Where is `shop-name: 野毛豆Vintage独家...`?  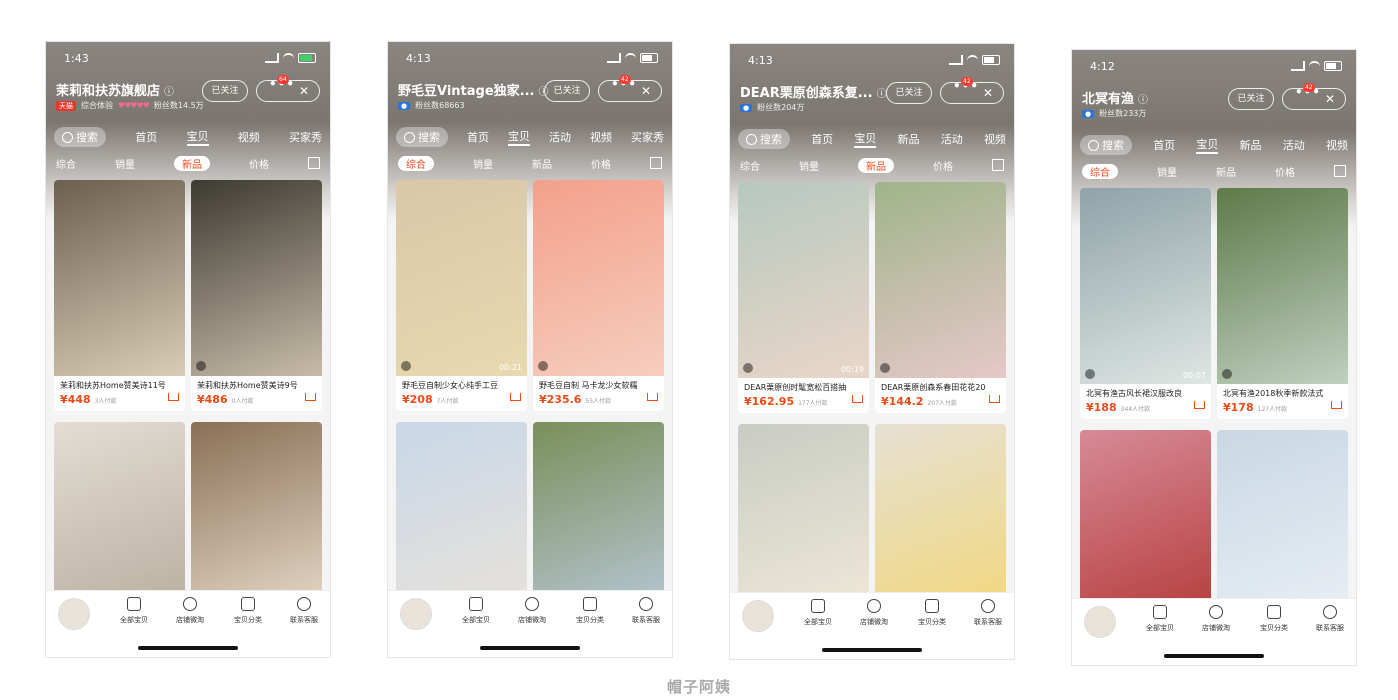 shop-name: 野毛豆Vintage独家... is located at coordinates (466, 91).